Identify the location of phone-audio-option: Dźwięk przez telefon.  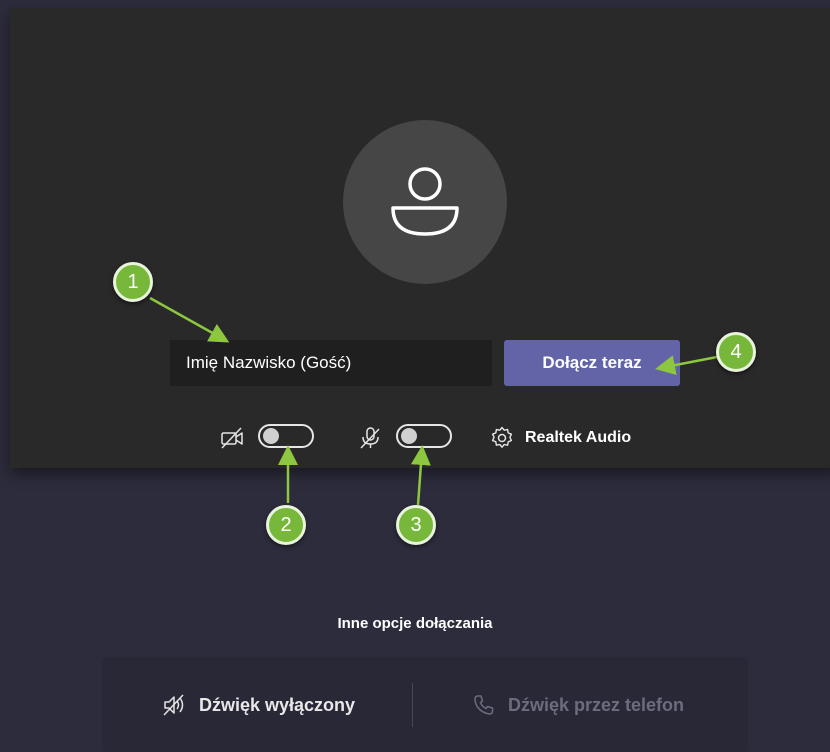
(578, 705).